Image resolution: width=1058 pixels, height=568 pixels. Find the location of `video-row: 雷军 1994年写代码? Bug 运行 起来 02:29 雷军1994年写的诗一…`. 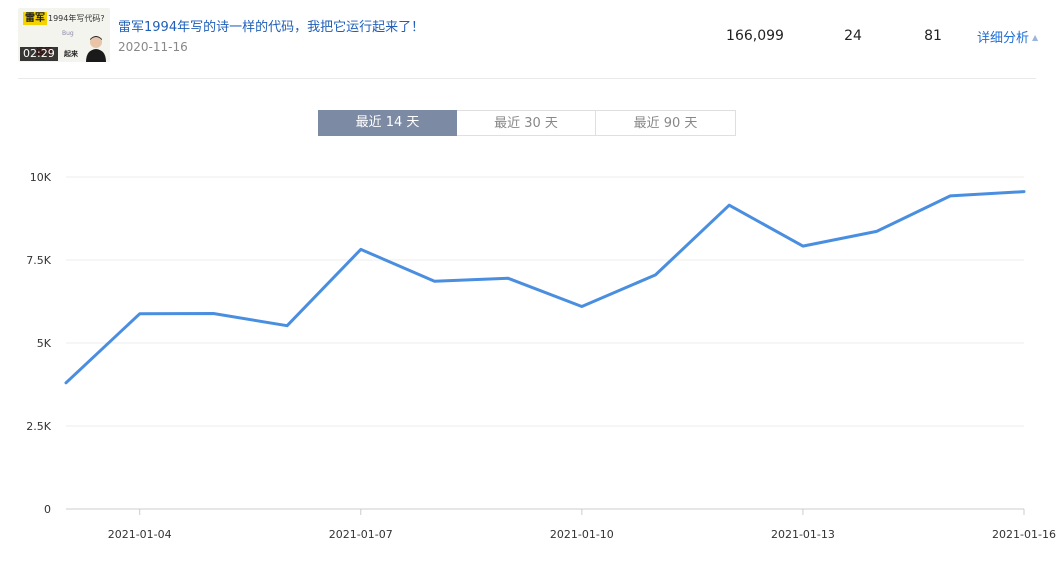

video-row: 雷军 1994年写代码? Bug 运行 起来 02:29 雷军1994年写的诗一… is located at coordinates (529, 39).